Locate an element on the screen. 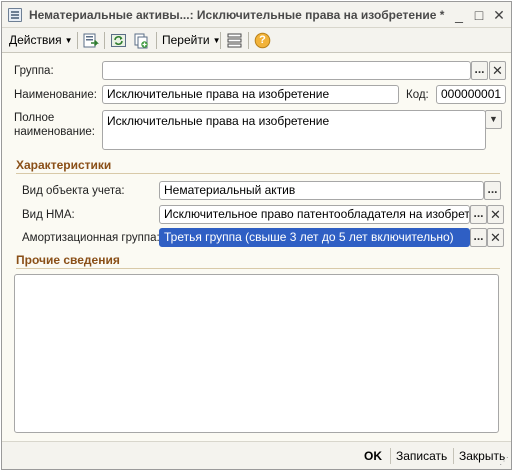  characteristics-title: Характеристики is located at coordinates (64, 165).